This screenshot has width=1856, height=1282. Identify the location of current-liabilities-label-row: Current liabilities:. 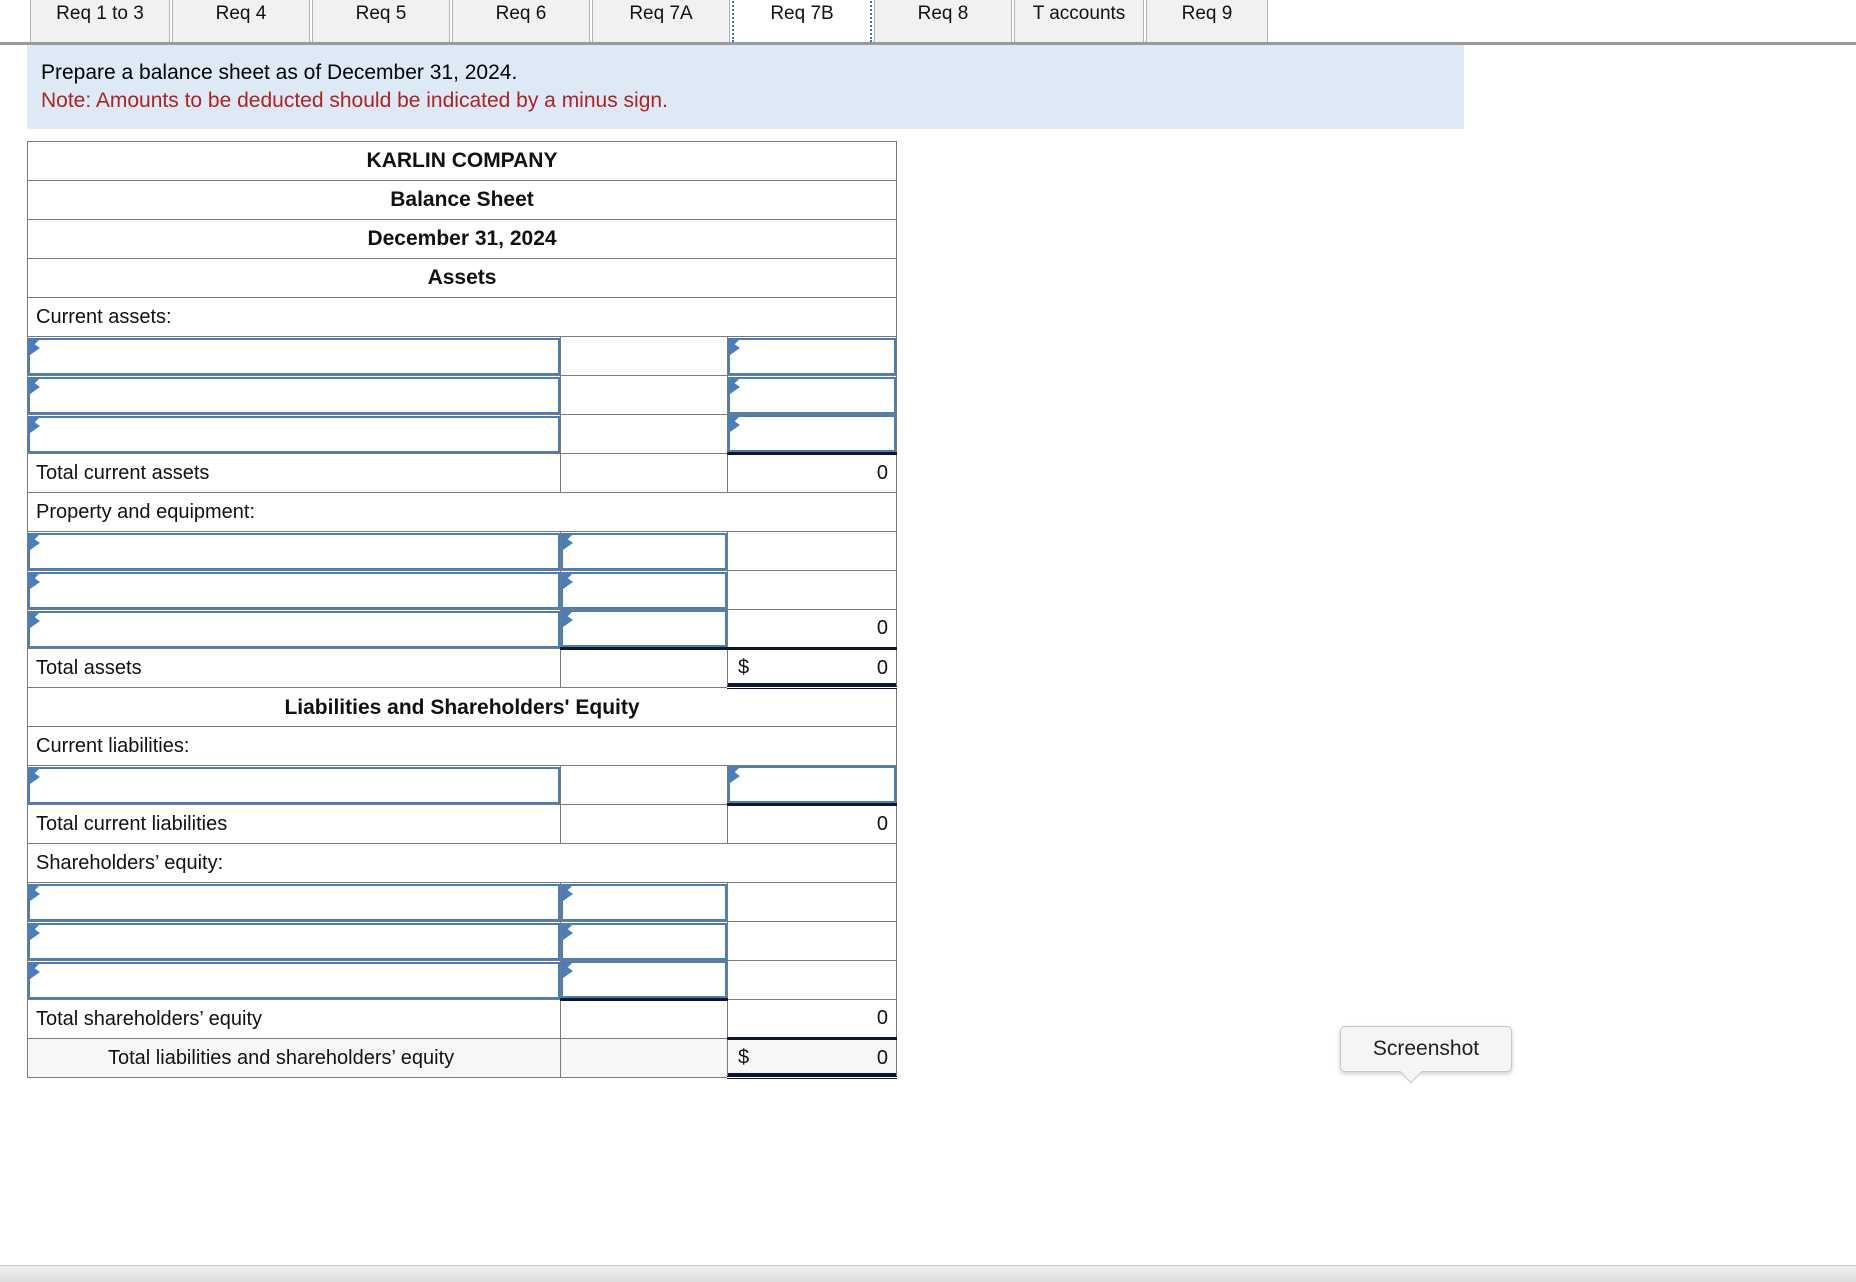
(462, 746).